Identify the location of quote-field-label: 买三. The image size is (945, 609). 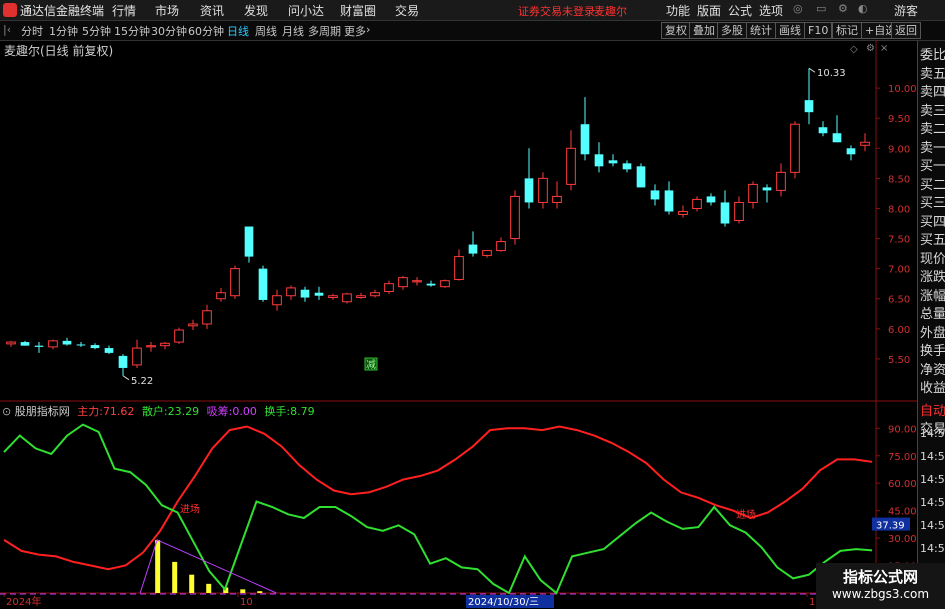
(932, 201).